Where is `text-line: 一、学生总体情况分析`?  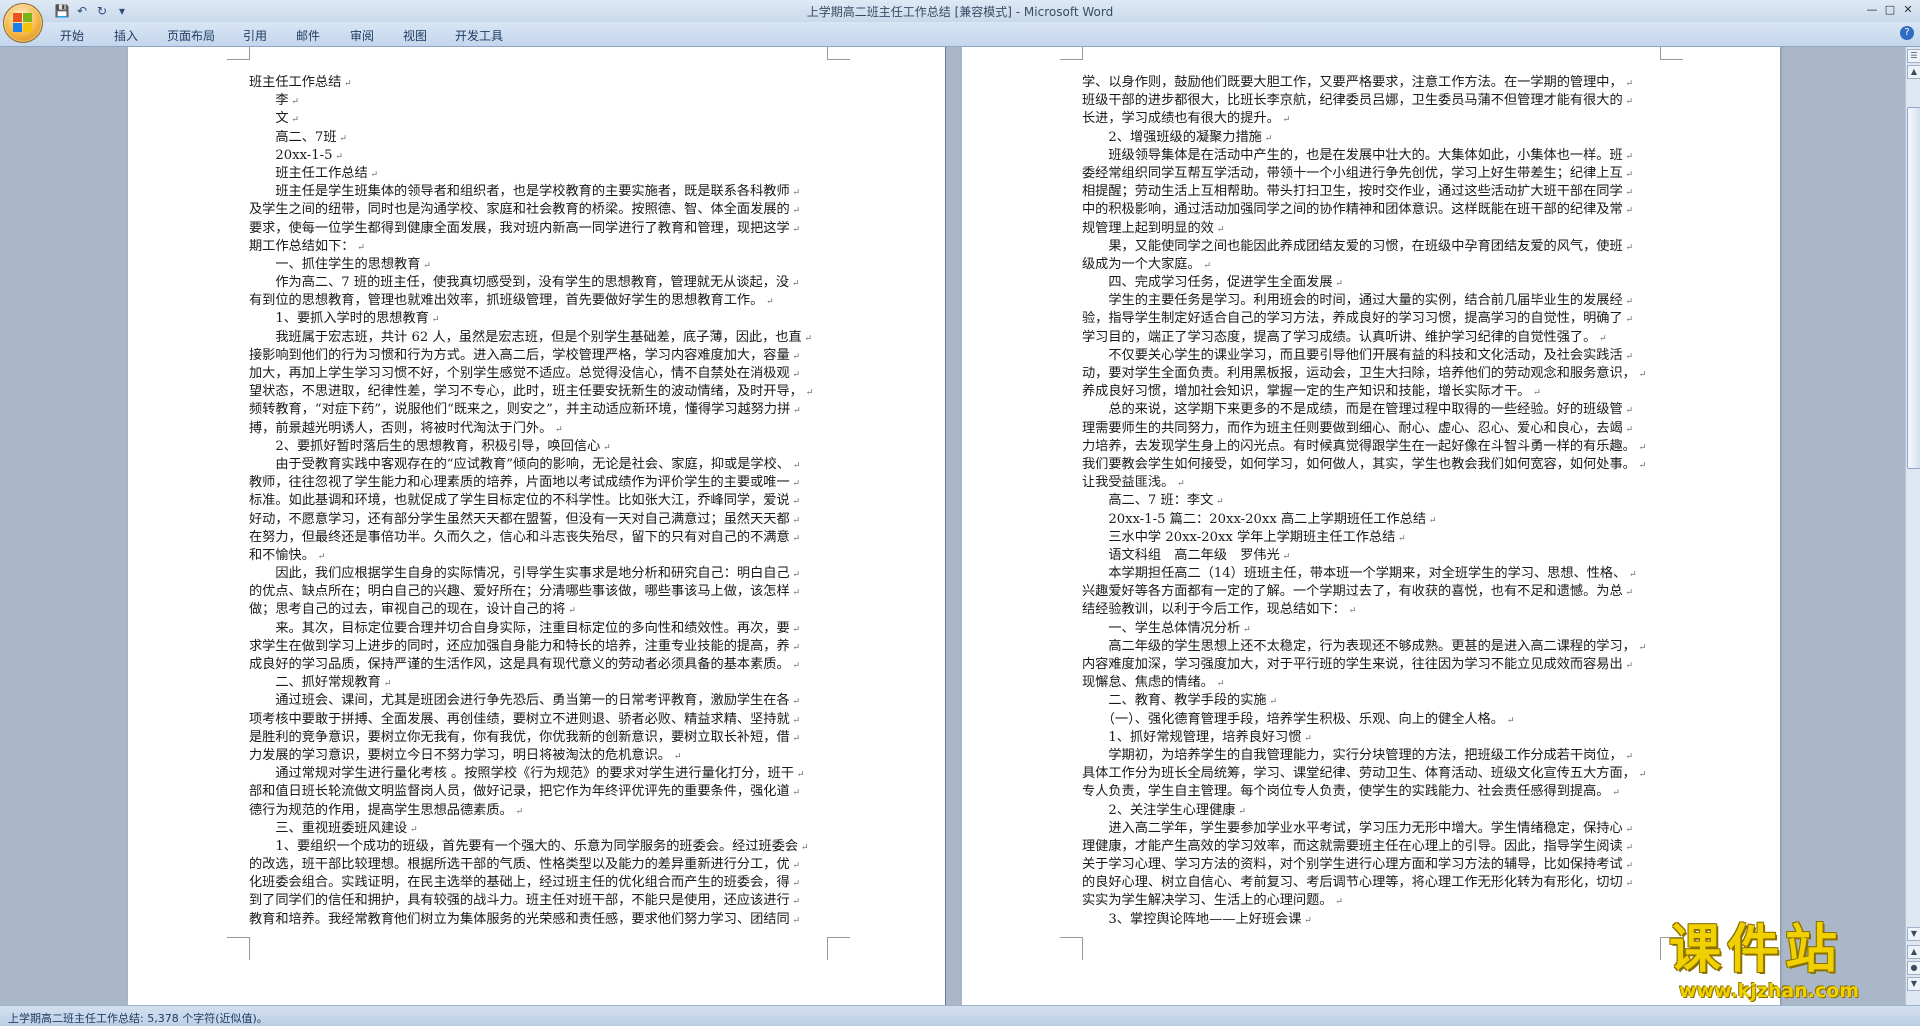
text-line: 一、学生总体情况分析 is located at coordinates (1364, 629).